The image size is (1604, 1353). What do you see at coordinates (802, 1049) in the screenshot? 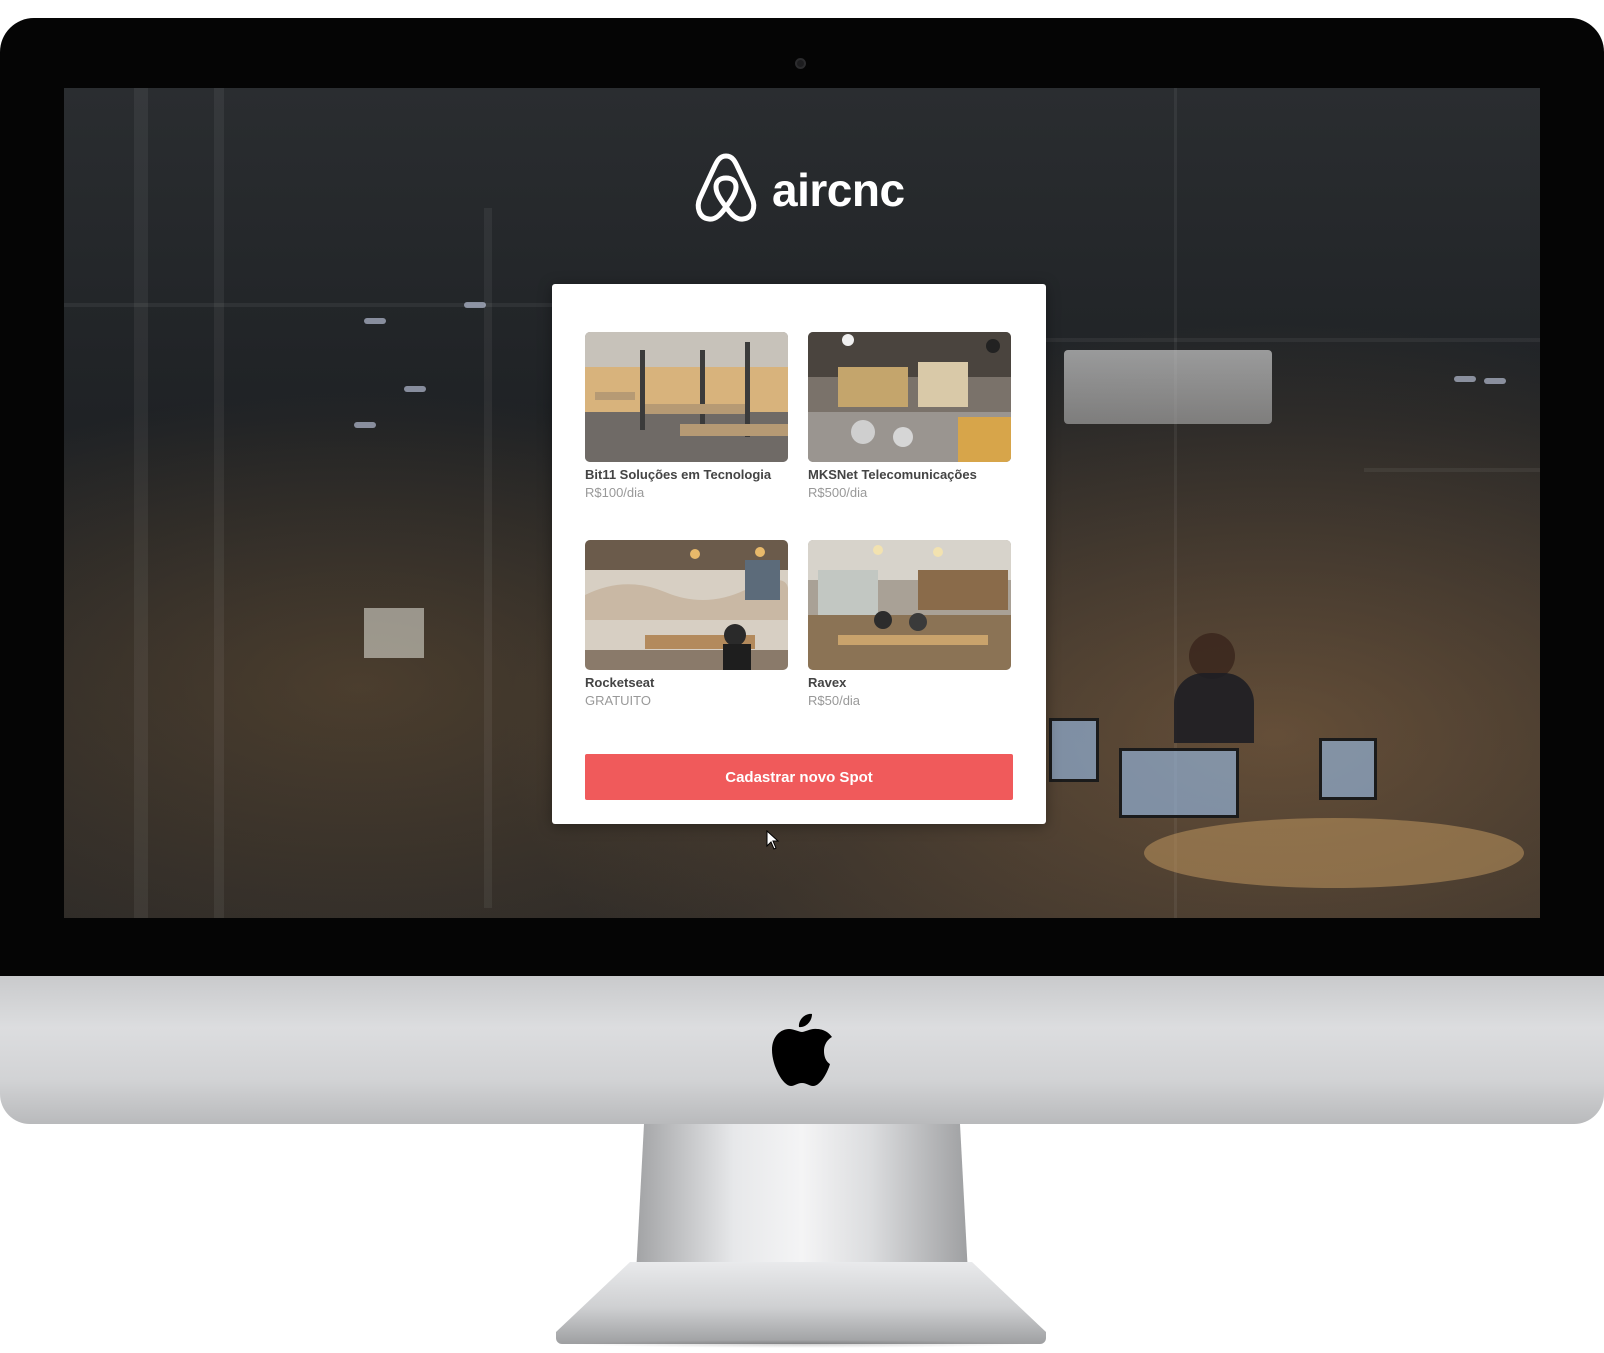
I see `apple-icon` at bounding box center [802, 1049].